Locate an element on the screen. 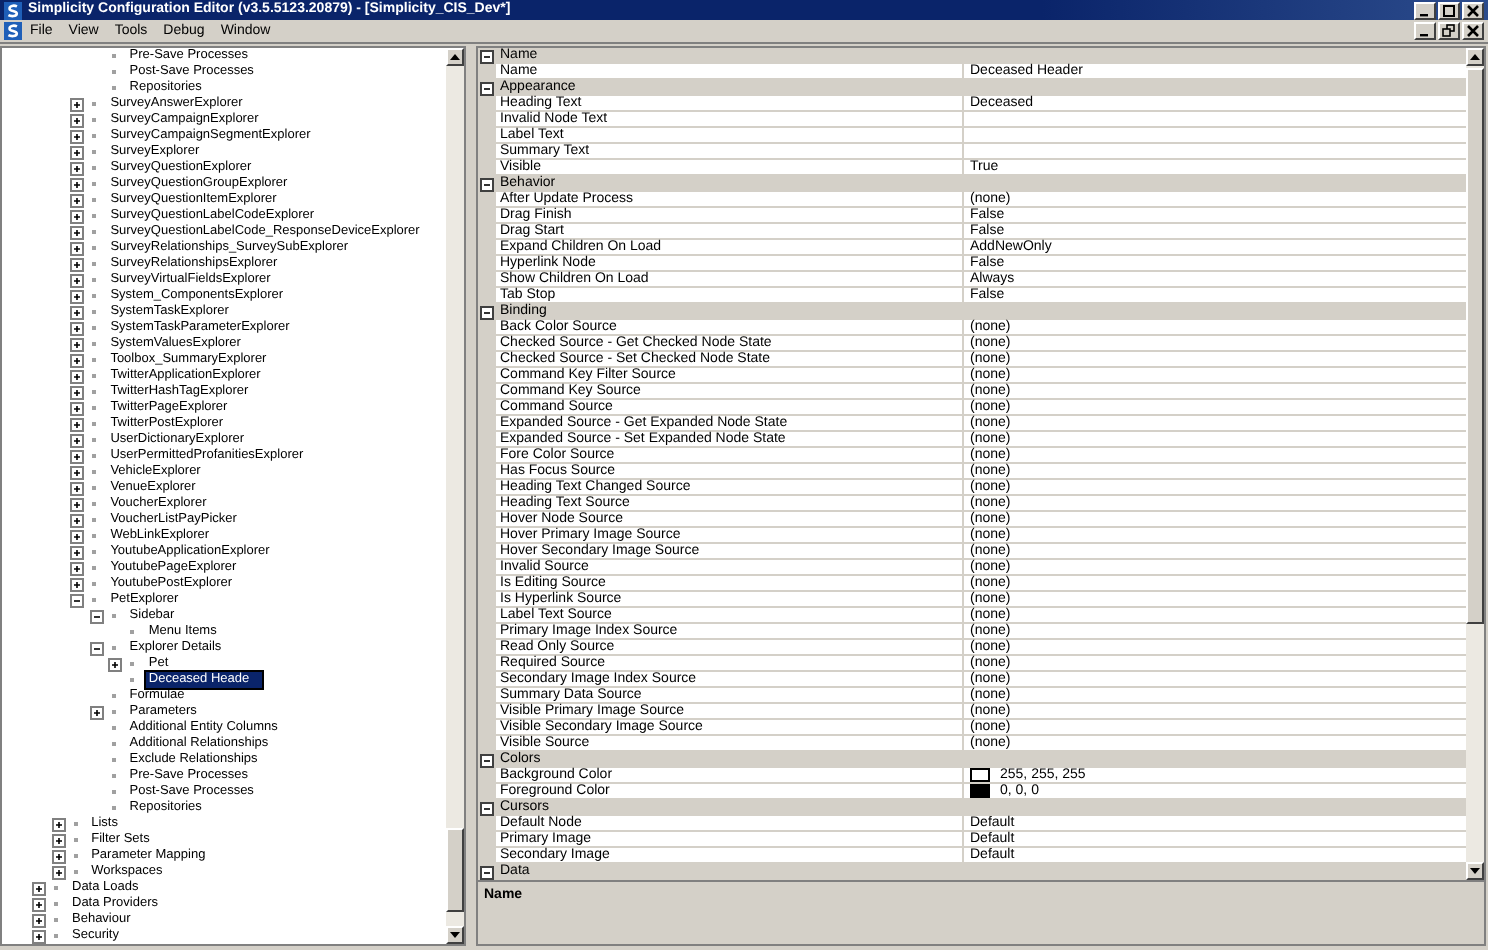 The image size is (1488, 950). restore-button is located at coordinates (1449, 31).